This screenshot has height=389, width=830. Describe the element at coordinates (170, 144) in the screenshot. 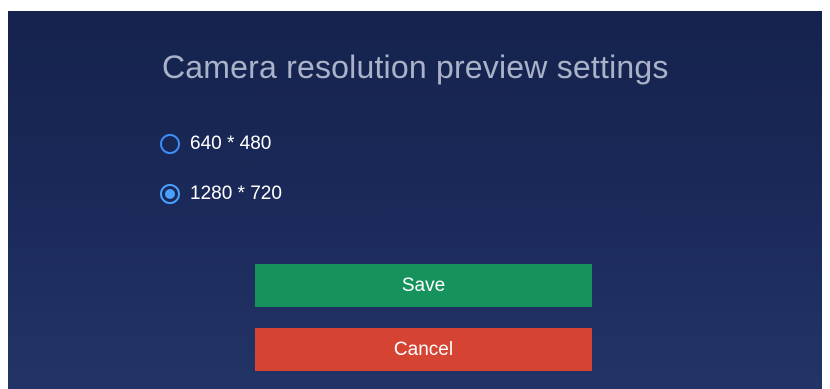

I see `radio-unchecked-icon` at that location.